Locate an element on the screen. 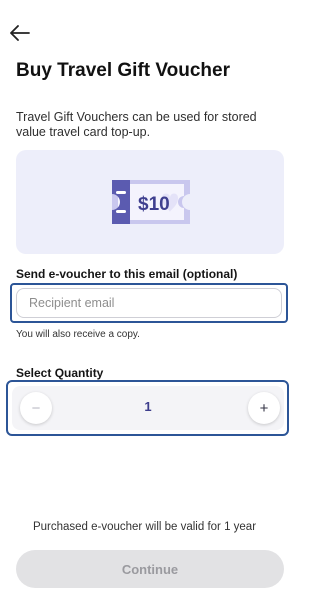  back-button is located at coordinates (24, 33).